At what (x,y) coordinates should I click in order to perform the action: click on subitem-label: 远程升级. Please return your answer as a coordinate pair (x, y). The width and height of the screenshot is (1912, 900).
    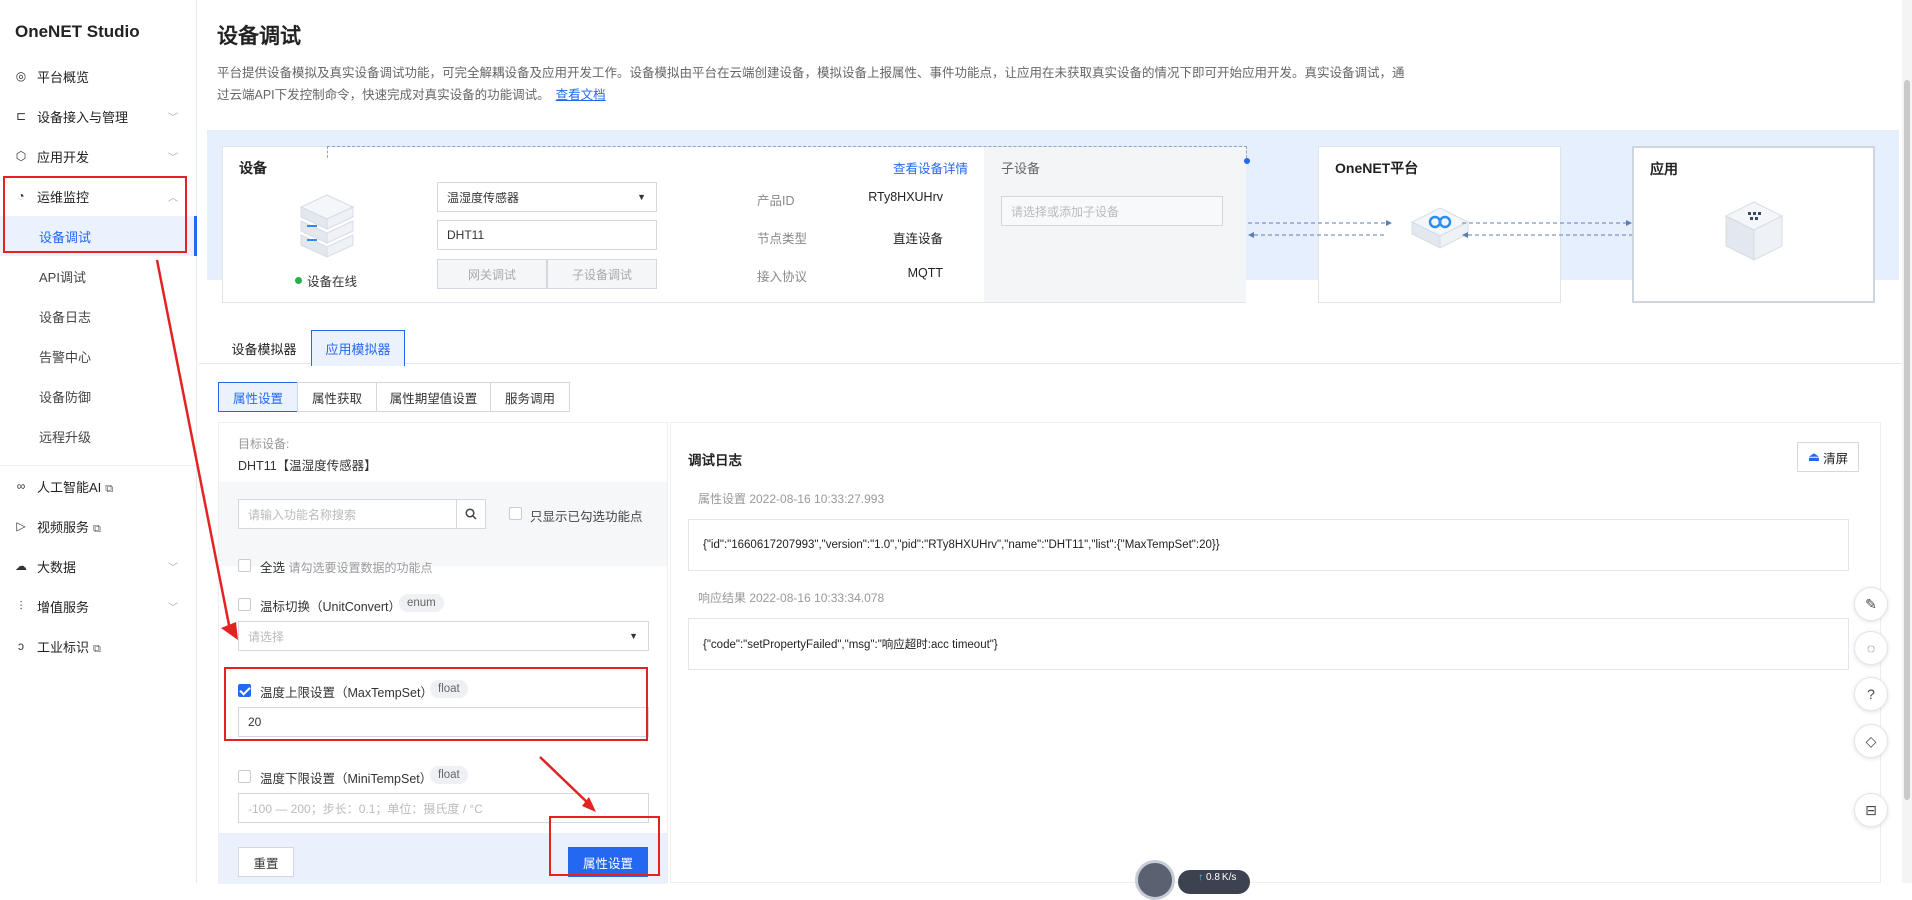
    Looking at the image, I should click on (65, 437).